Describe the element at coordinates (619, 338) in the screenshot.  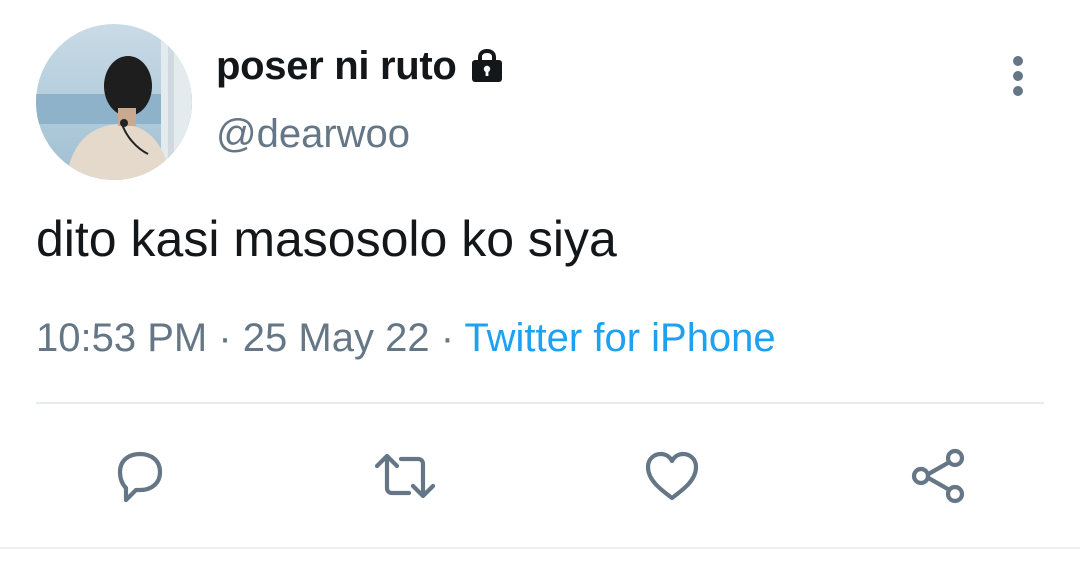
I see `tweet-source-link: Twitter for iPhone` at that location.